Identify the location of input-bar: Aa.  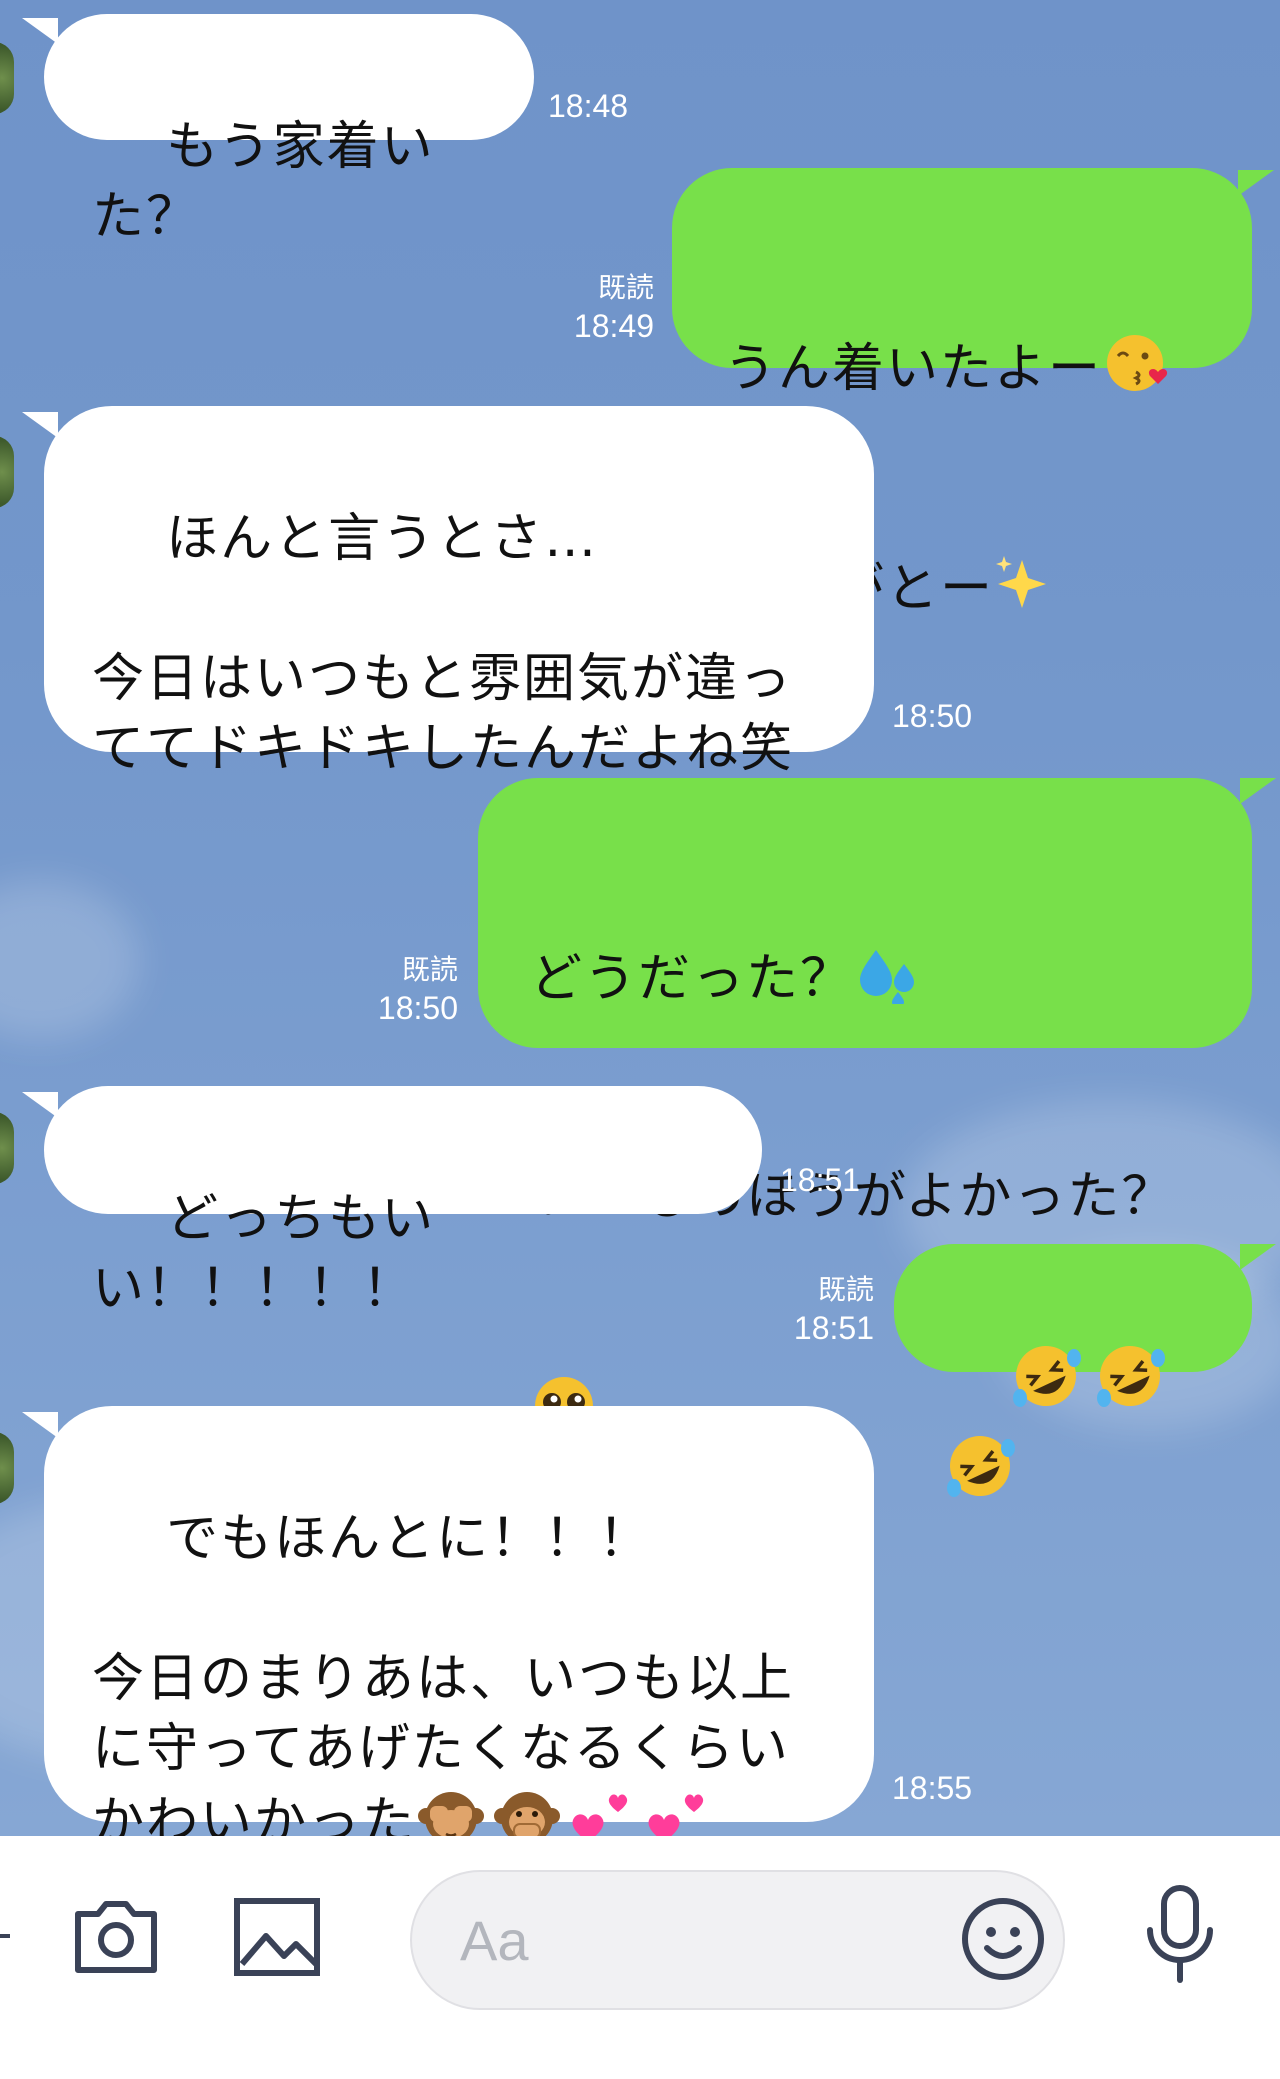
(640, 1957).